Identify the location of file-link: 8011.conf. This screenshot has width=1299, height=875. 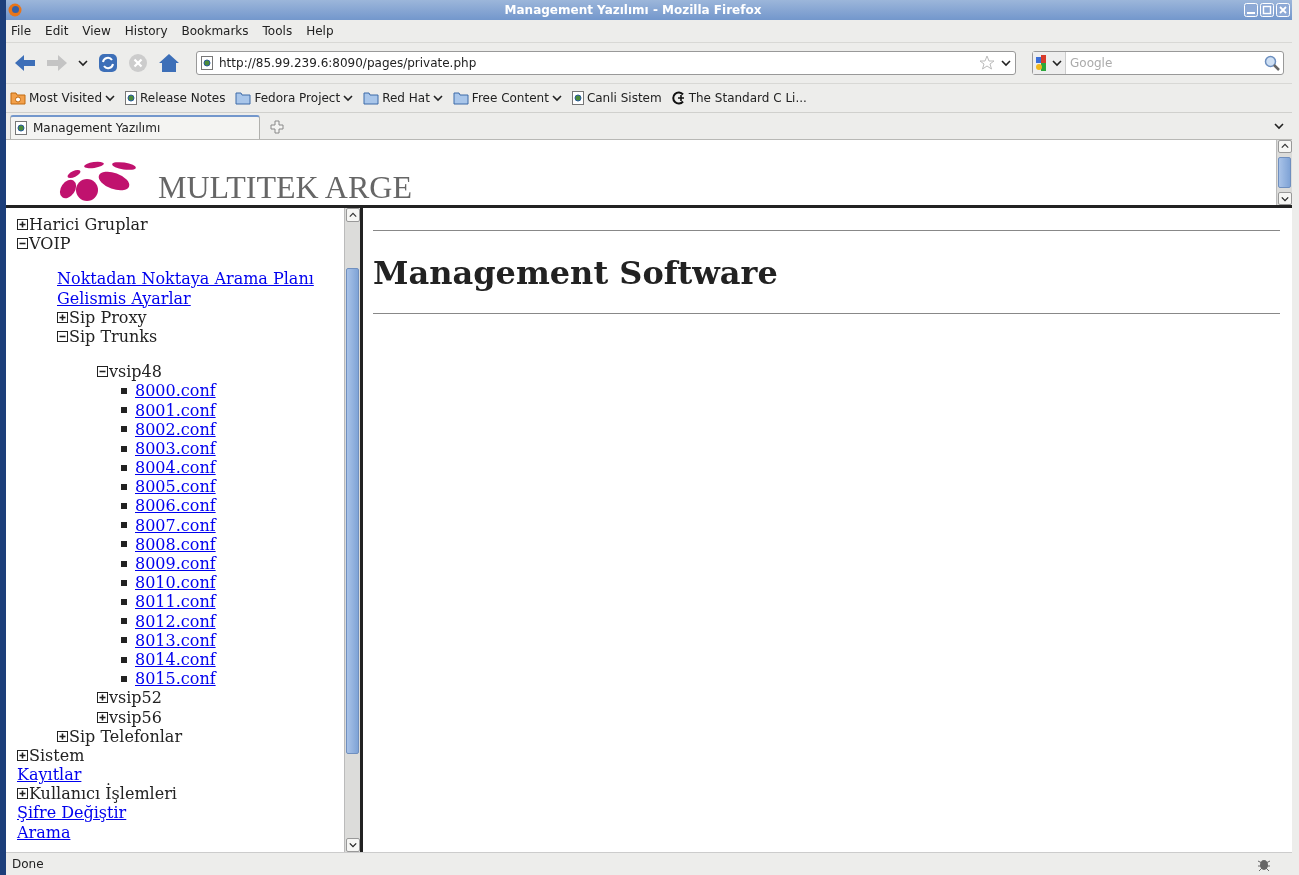
(175, 602).